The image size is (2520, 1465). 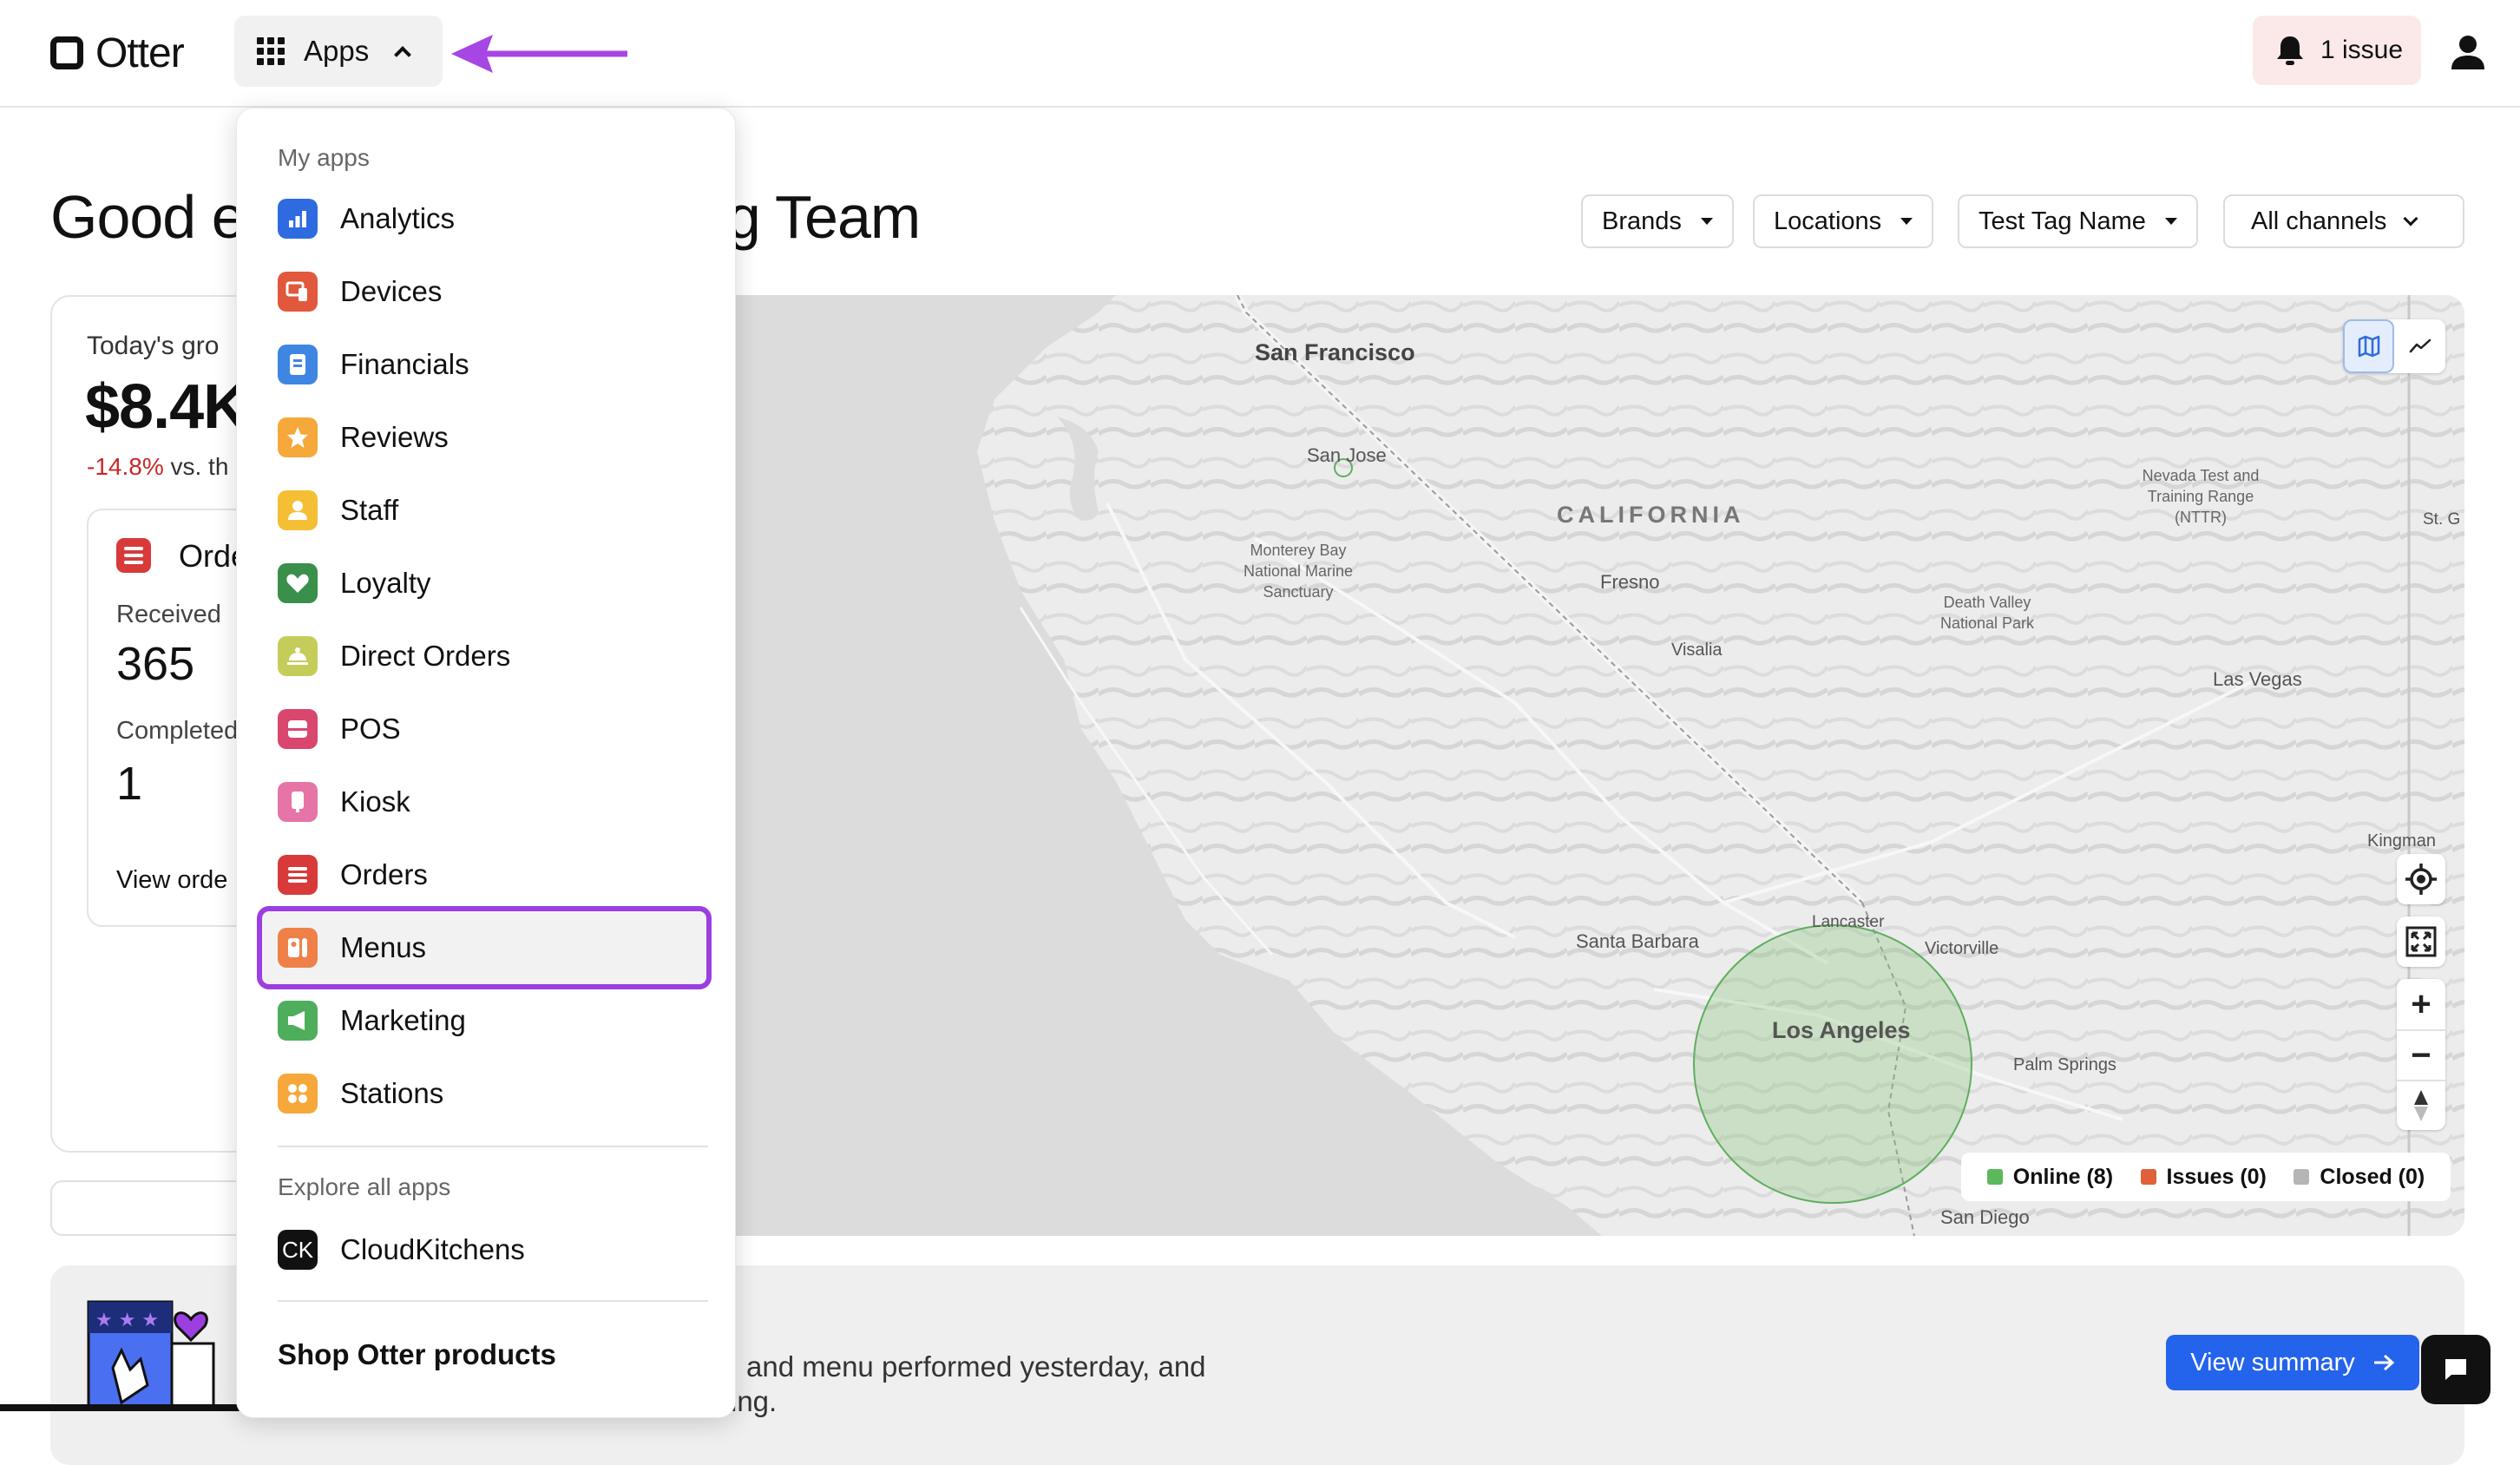 I want to click on devices-icon, so click(x=298, y=292).